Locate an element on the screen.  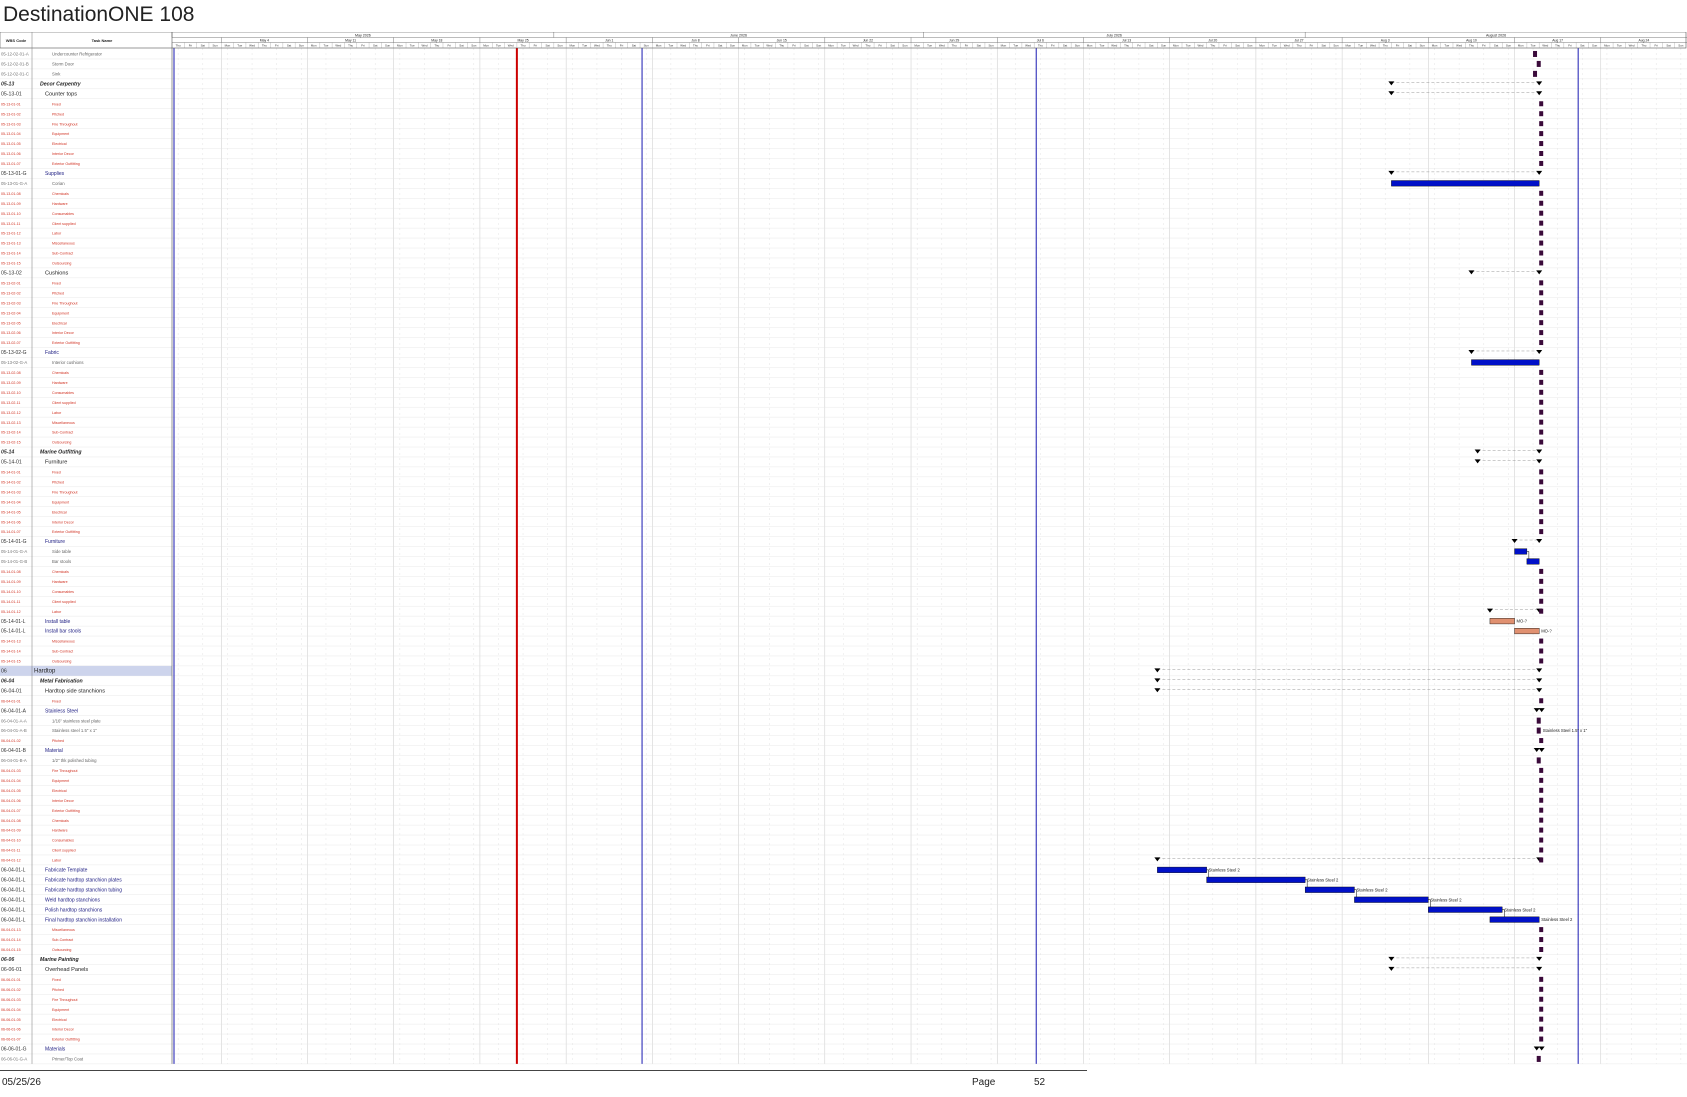
task-name: Weld hardtop stanchions is located at coordinates (72, 900).